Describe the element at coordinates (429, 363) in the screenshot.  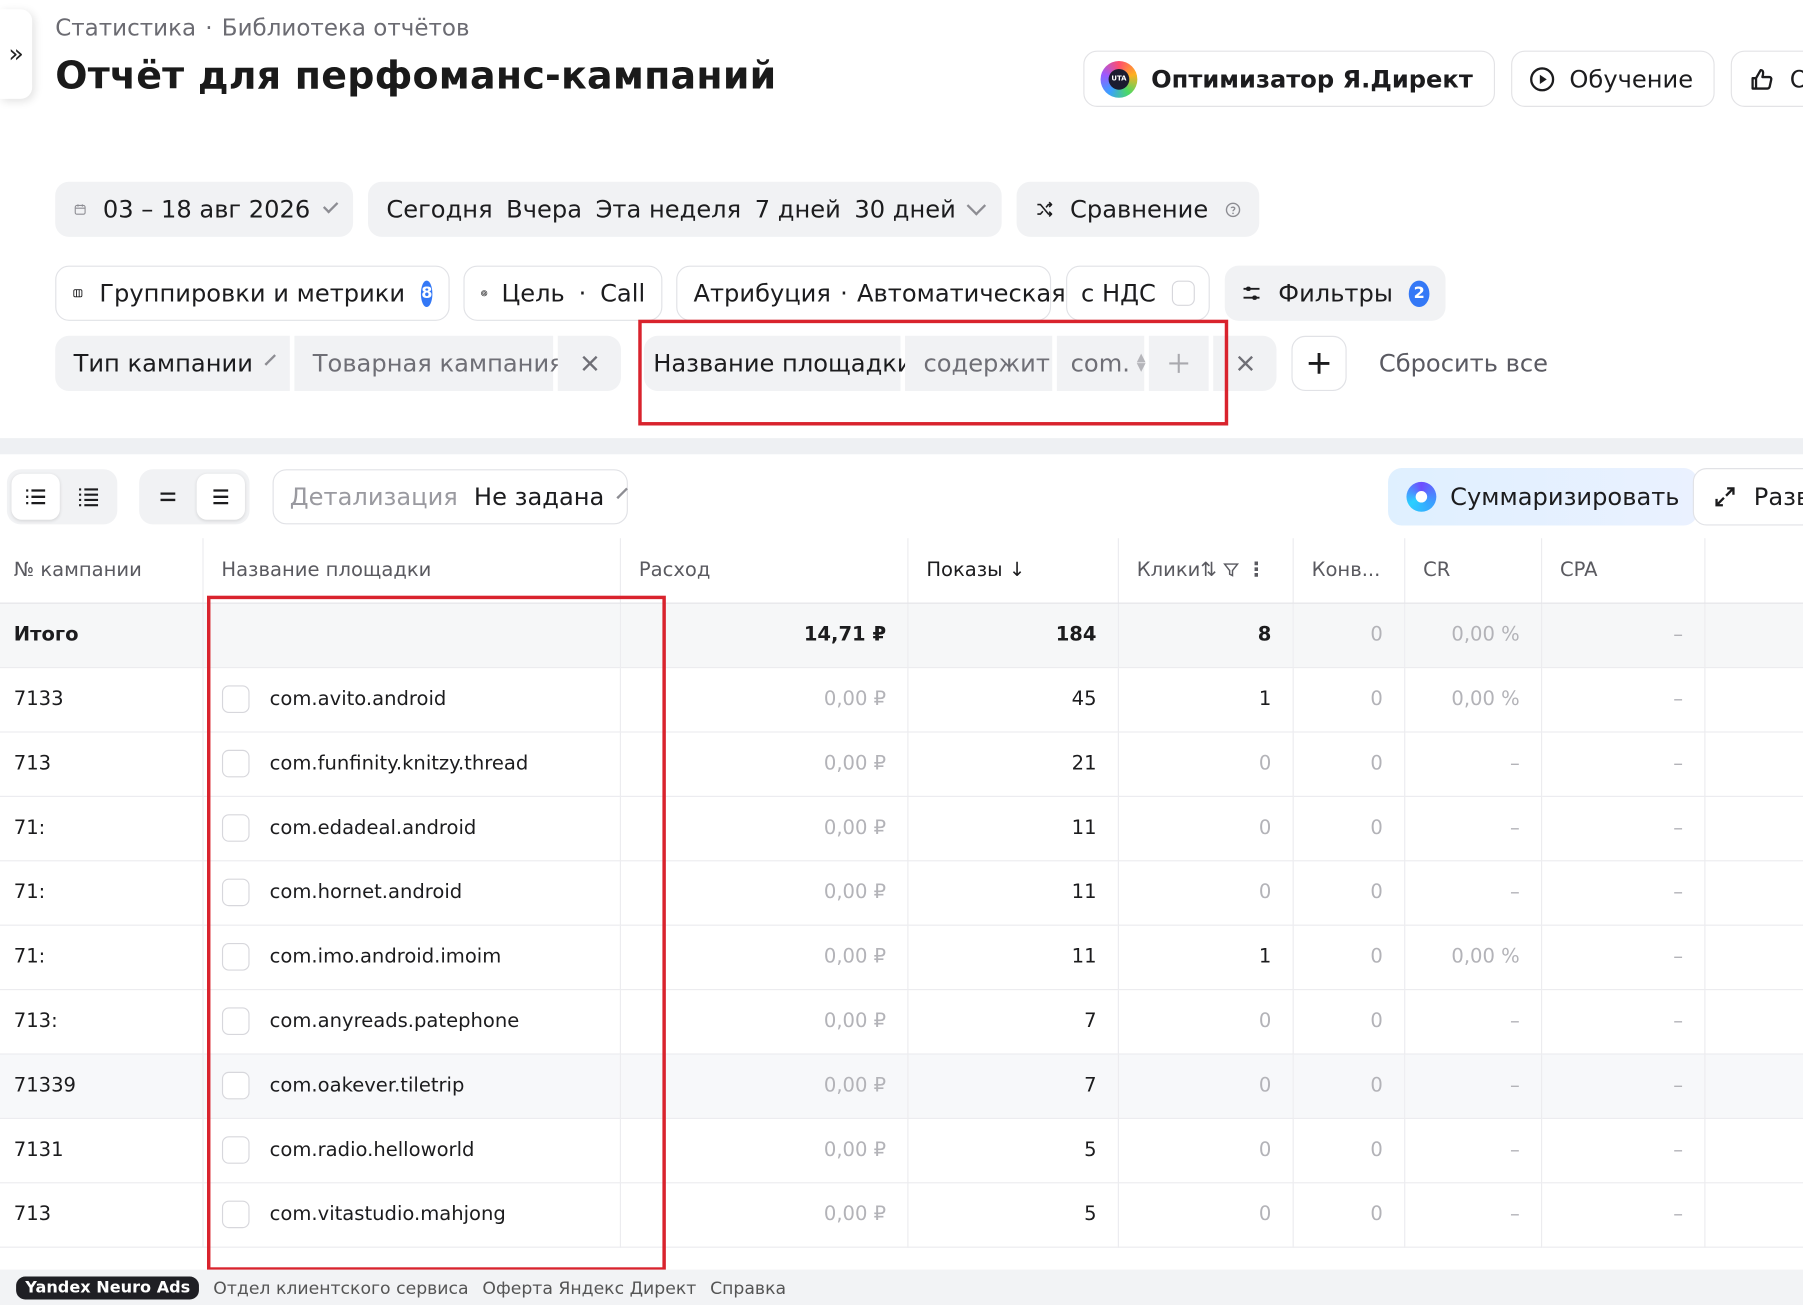
I see `filter1-value: Товарная кампания` at that location.